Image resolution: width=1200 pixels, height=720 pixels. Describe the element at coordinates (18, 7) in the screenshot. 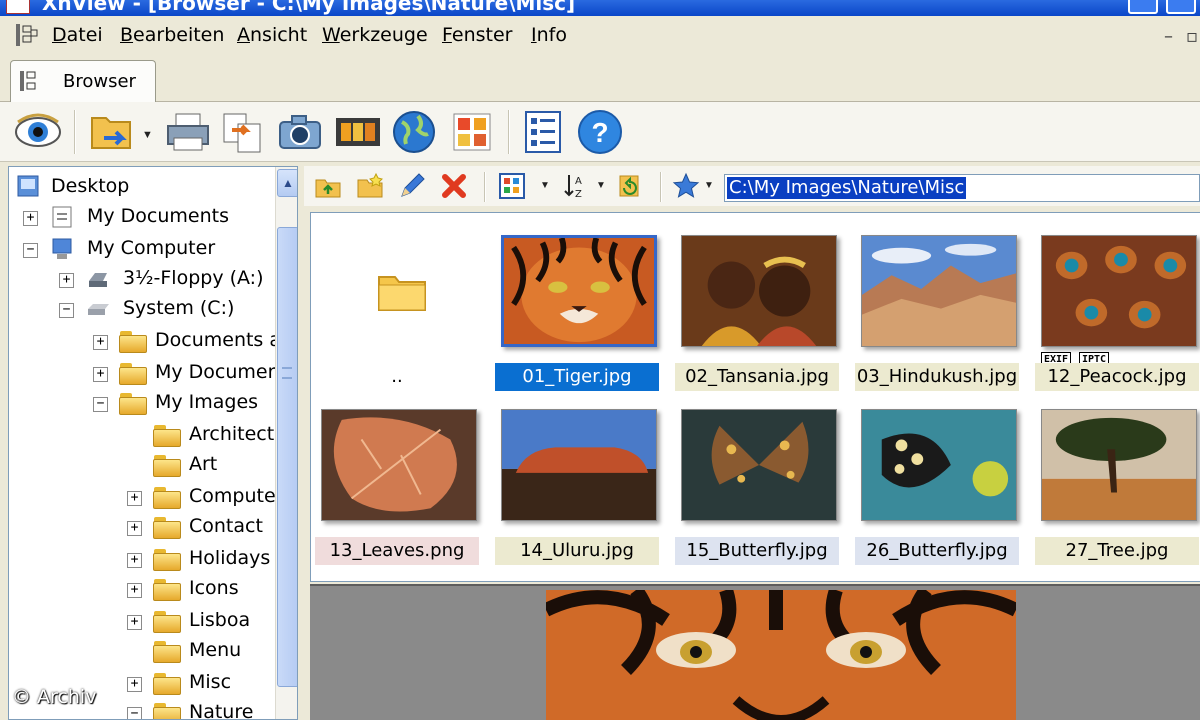

I see `xnview-app-icon` at that location.